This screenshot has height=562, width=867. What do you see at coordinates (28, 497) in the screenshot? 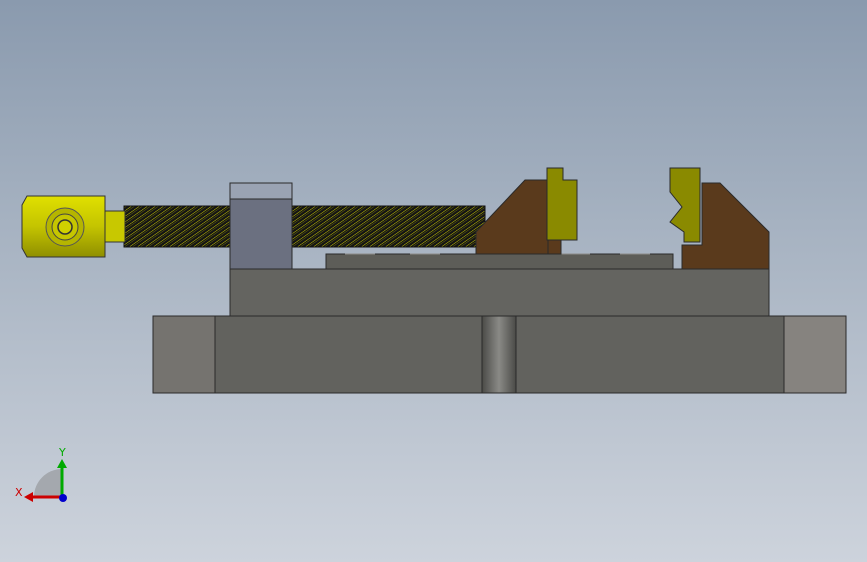
I see `x-axis-arrow` at bounding box center [28, 497].